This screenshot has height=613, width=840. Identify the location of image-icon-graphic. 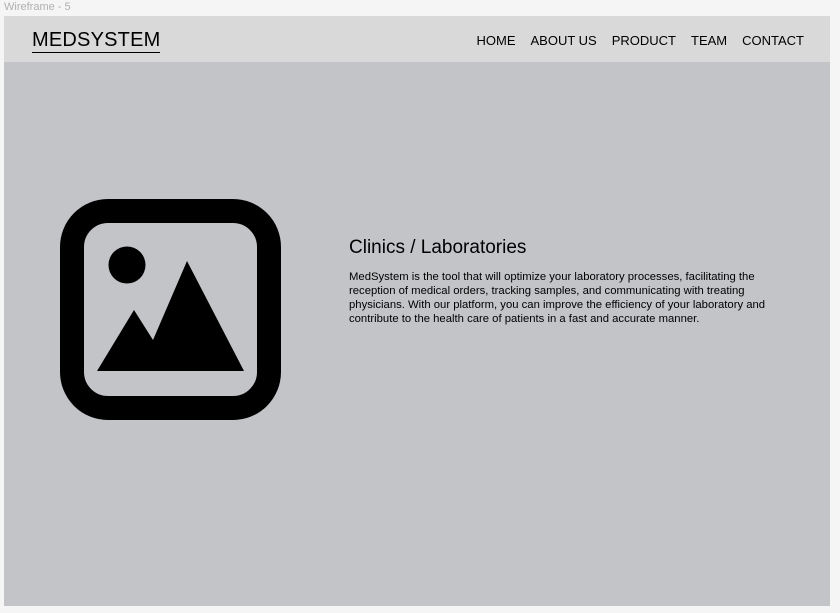
(170, 309).